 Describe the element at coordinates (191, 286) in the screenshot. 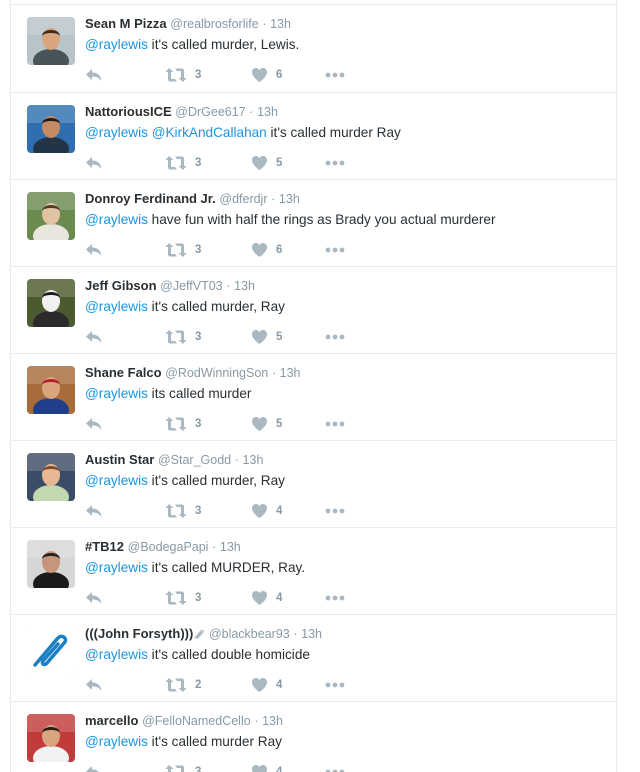

I see `username: @JeffVT03` at that location.